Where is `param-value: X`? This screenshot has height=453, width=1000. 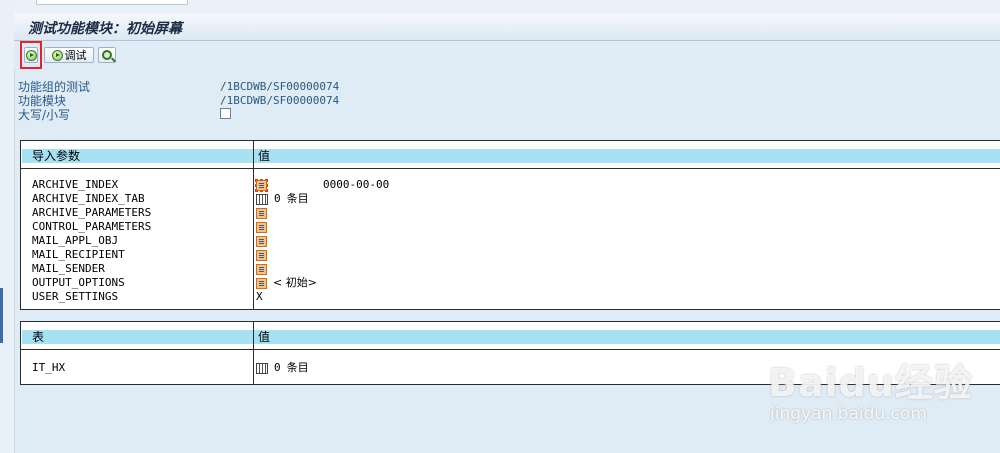
param-value: X is located at coordinates (259, 296).